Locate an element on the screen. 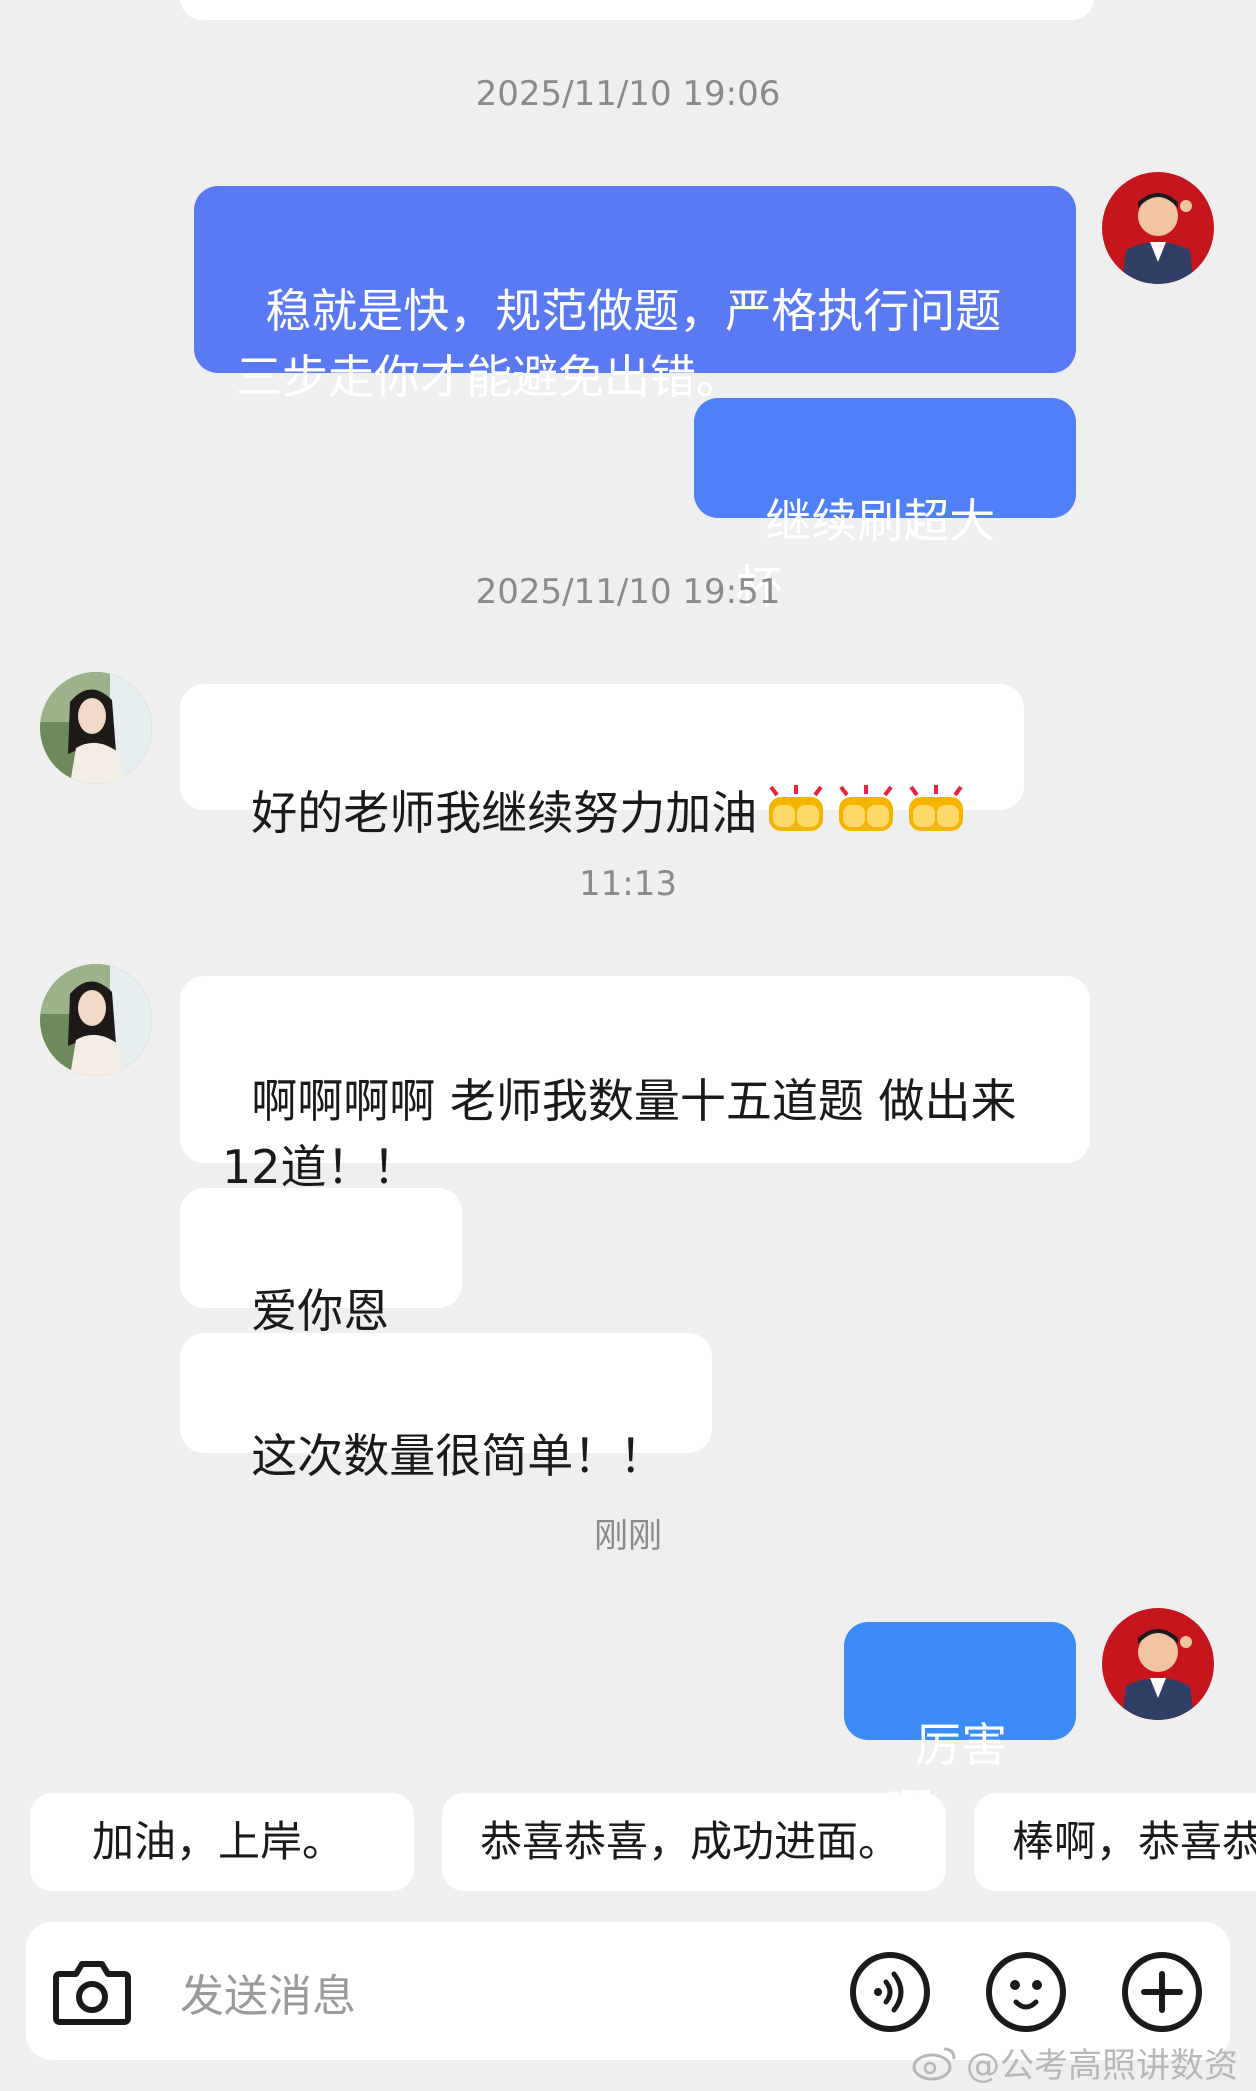 This screenshot has height=2091, width=1256. previous-message-bubble is located at coordinates (637, 10).